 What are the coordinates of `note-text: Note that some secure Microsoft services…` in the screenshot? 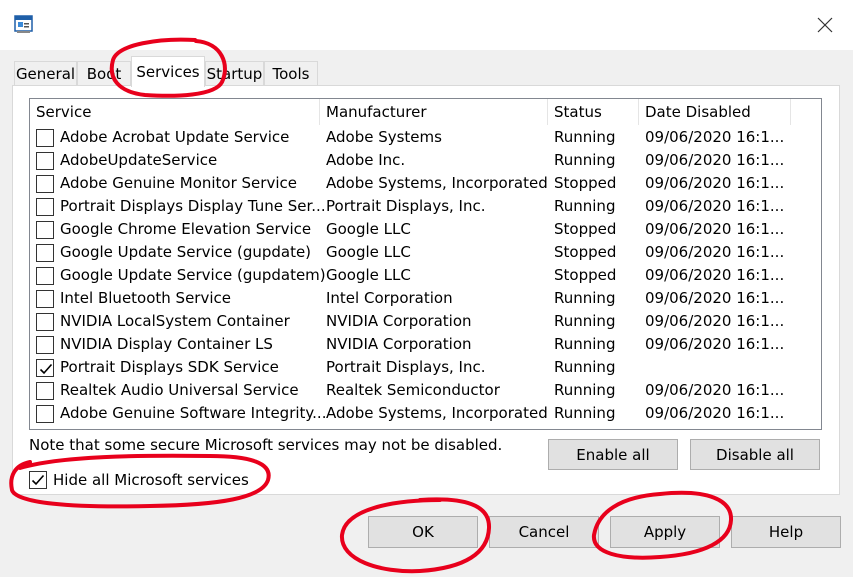 It's located at (266, 445).